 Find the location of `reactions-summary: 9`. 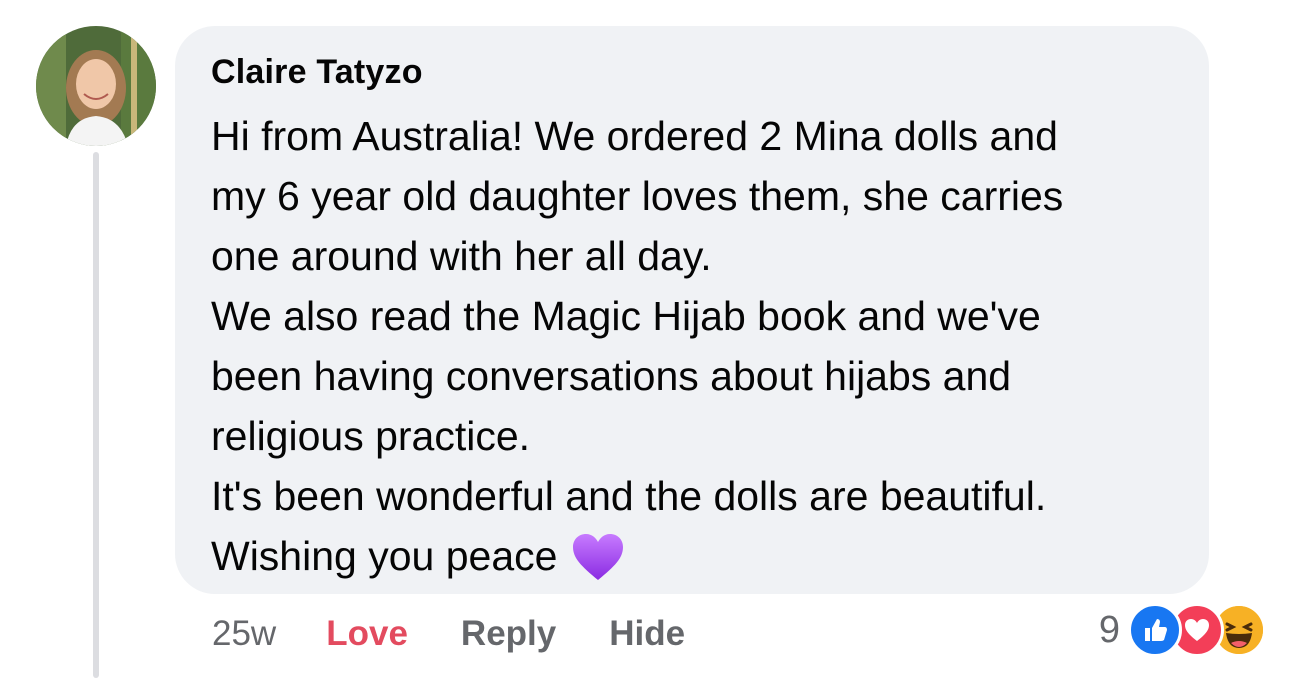

reactions-summary: 9 is located at coordinates (1182, 630).